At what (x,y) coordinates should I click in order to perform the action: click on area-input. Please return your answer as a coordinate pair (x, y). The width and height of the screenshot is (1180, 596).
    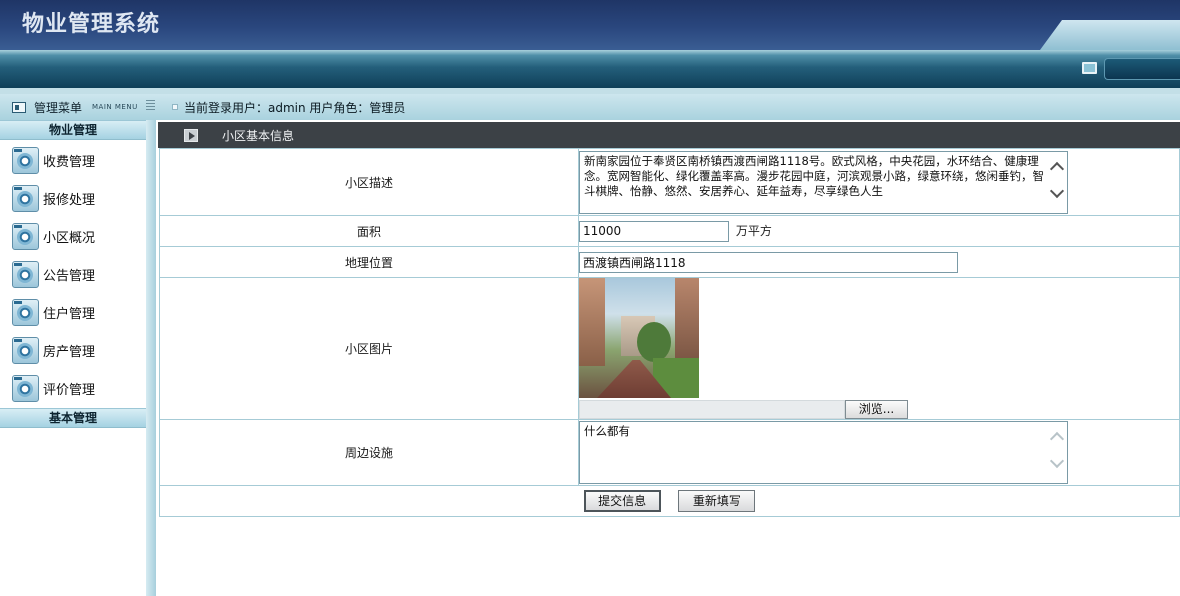
    Looking at the image, I should click on (654, 231).